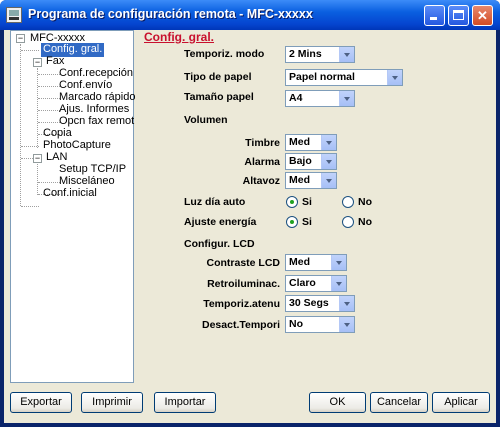 This screenshot has height=427, width=500. Describe the element at coordinates (316, 262) in the screenshot. I see `contraste-lcd-select: Med` at that location.